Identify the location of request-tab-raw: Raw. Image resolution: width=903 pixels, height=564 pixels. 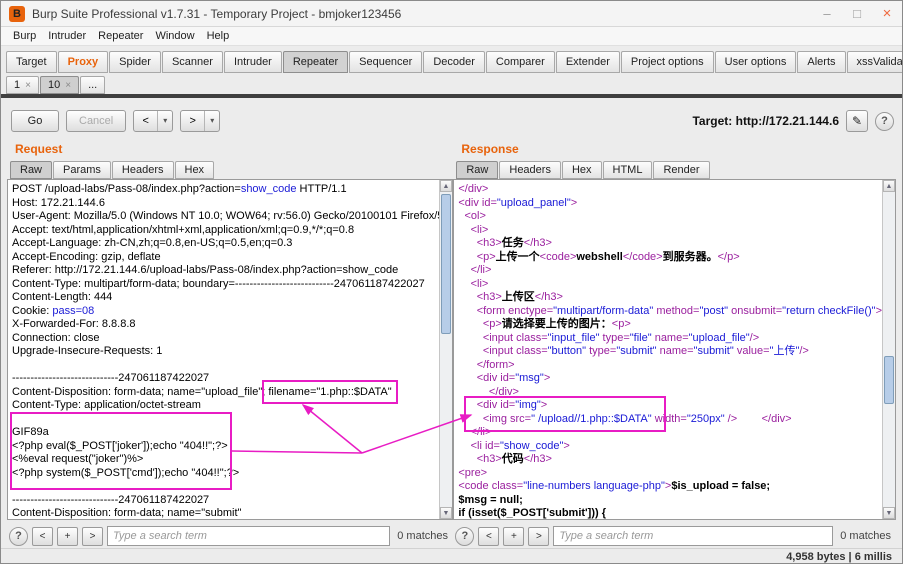
(31, 170).